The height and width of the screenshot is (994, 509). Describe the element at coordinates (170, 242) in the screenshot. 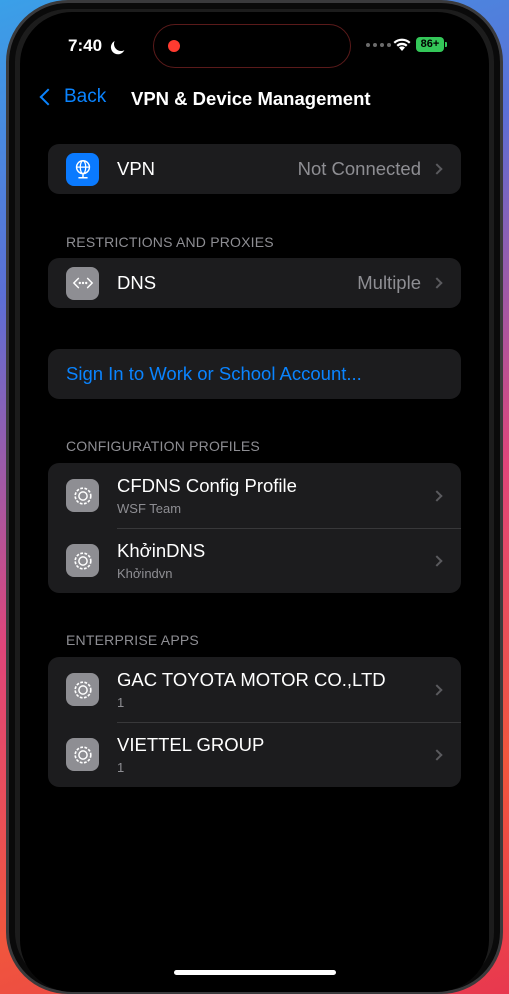

I see `restrictions-header: RESTRICTIONS AND PROXIES` at that location.